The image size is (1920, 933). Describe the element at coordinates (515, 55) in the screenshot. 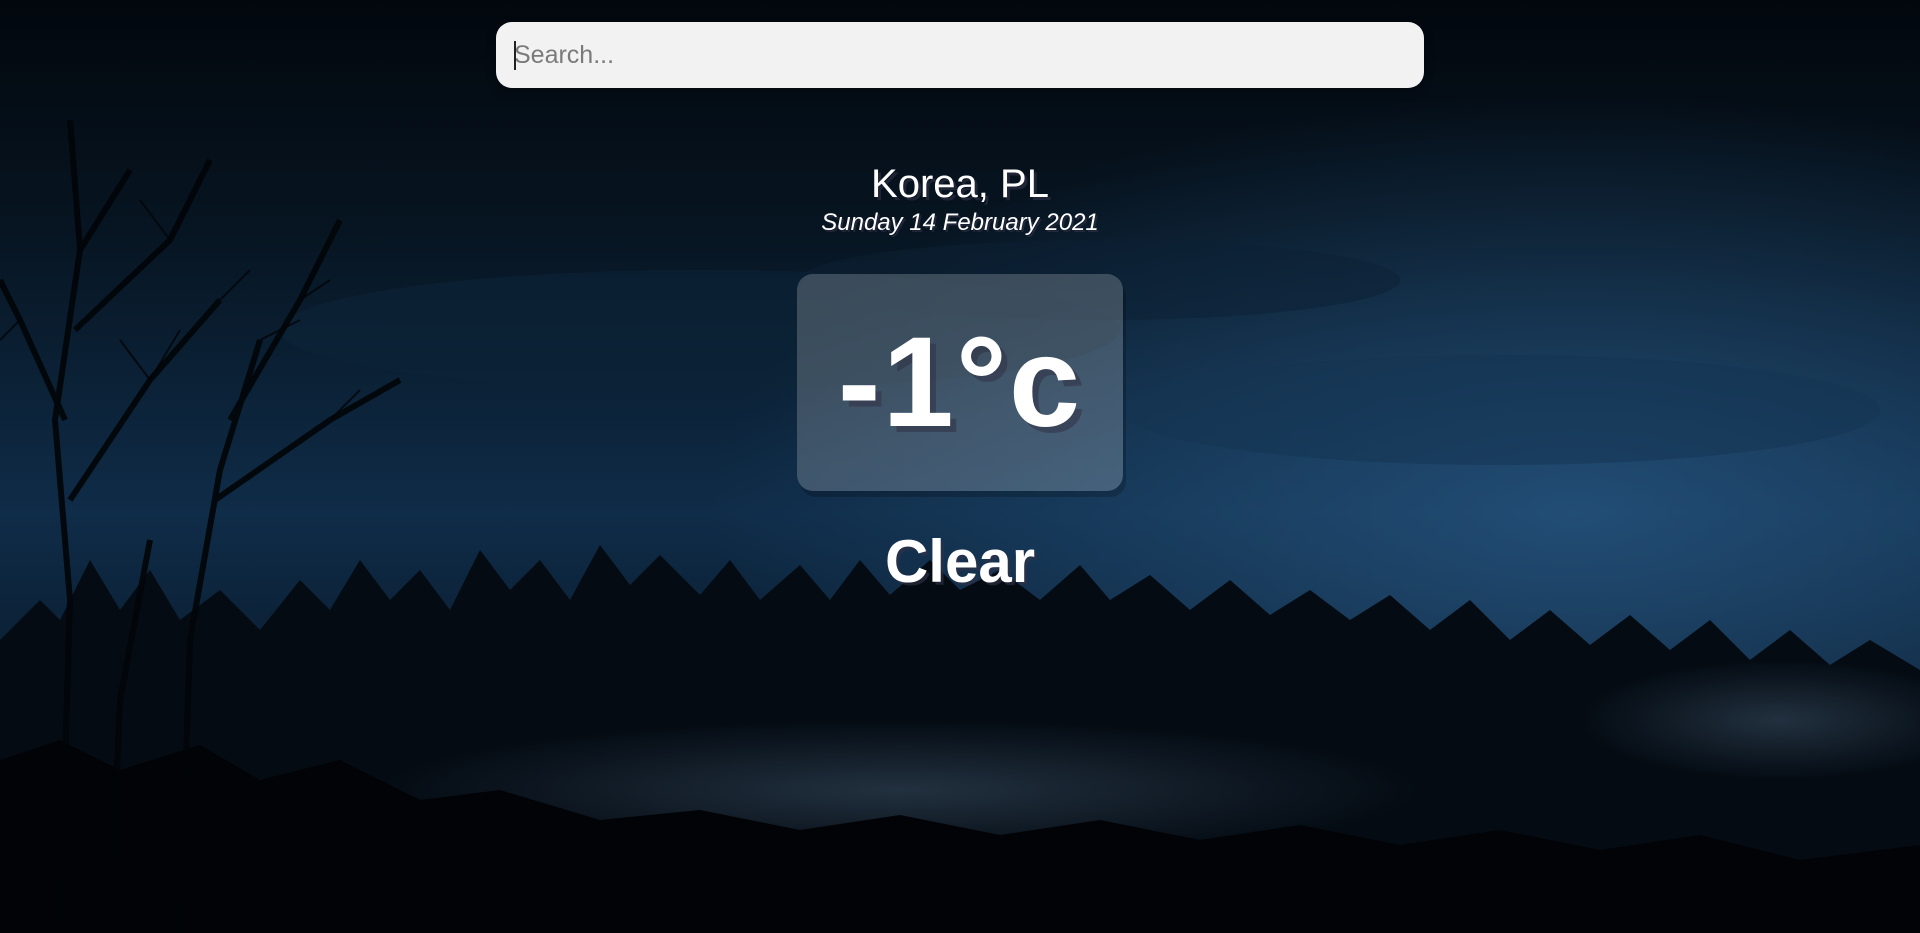

I see `text-cursor` at that location.